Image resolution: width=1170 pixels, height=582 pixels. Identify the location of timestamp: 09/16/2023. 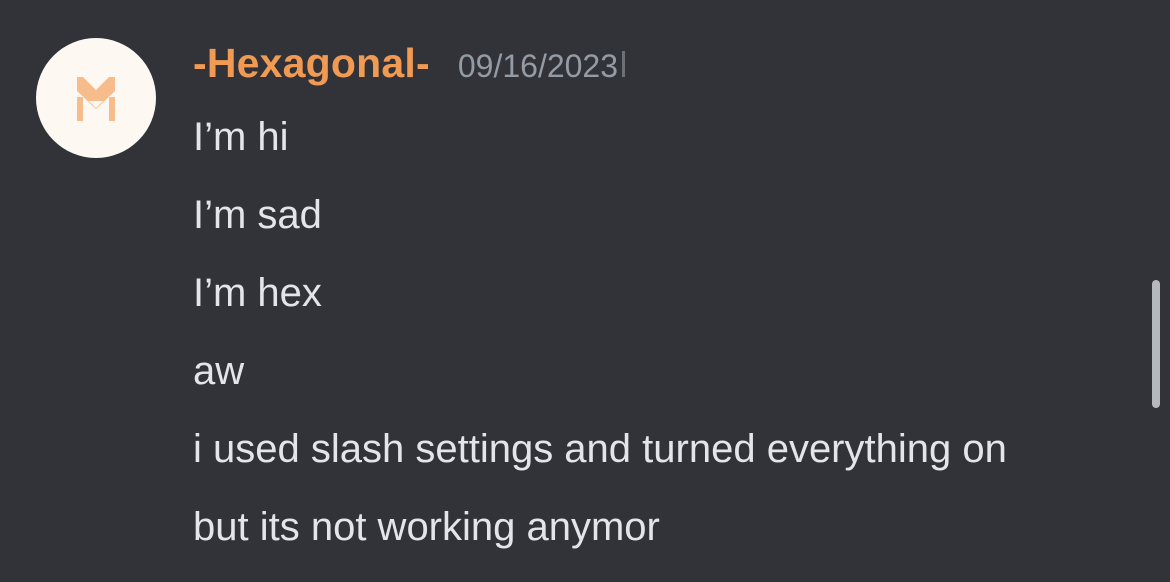
(538, 66).